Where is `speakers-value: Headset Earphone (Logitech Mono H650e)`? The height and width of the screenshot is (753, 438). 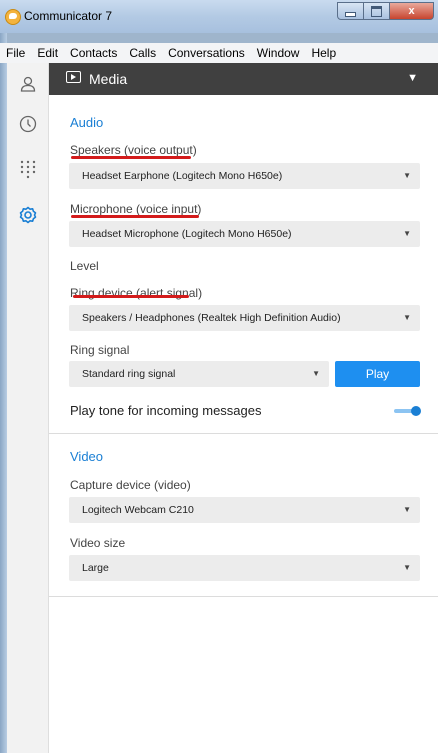 speakers-value: Headset Earphone (Logitech Mono H650e) is located at coordinates (182, 176).